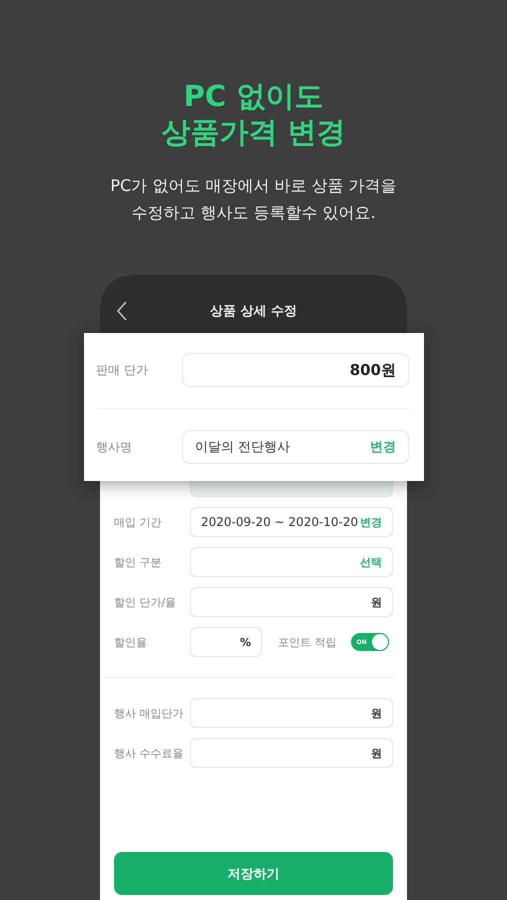 This screenshot has height=900, width=507. What do you see at coordinates (245, 642) in the screenshot?
I see `unit-text: %` at bounding box center [245, 642].